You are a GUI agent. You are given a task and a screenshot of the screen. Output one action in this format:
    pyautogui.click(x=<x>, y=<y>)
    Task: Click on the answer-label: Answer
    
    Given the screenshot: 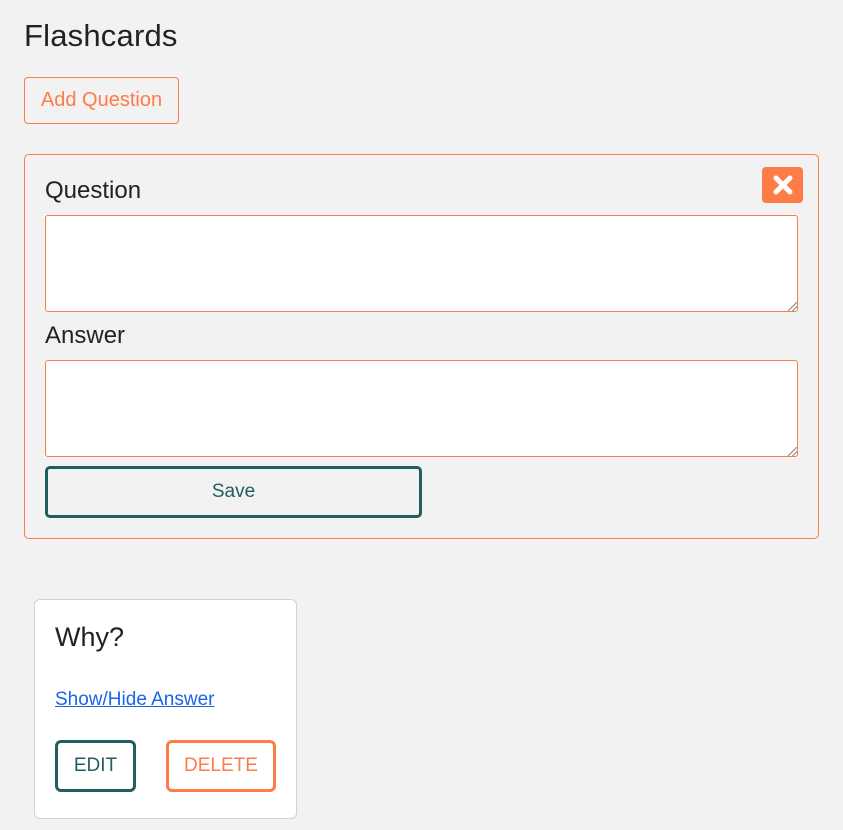 What is the action you would take?
    pyautogui.click(x=85, y=335)
    